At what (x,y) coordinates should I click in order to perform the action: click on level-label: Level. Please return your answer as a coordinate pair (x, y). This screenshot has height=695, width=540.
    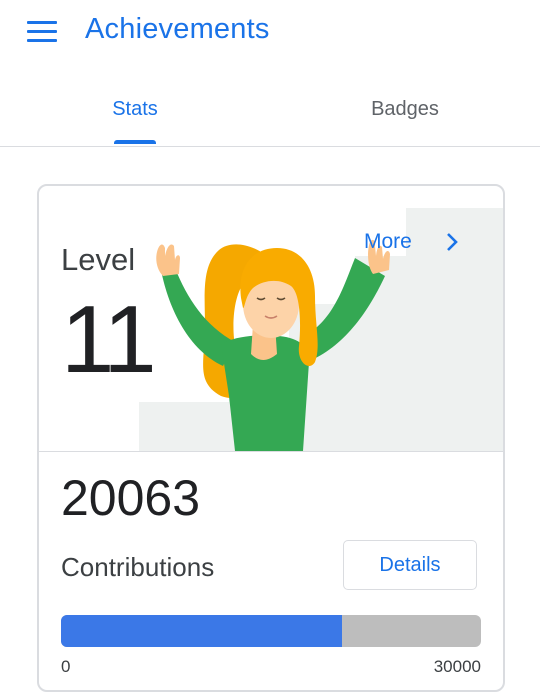
    Looking at the image, I should click on (98, 259).